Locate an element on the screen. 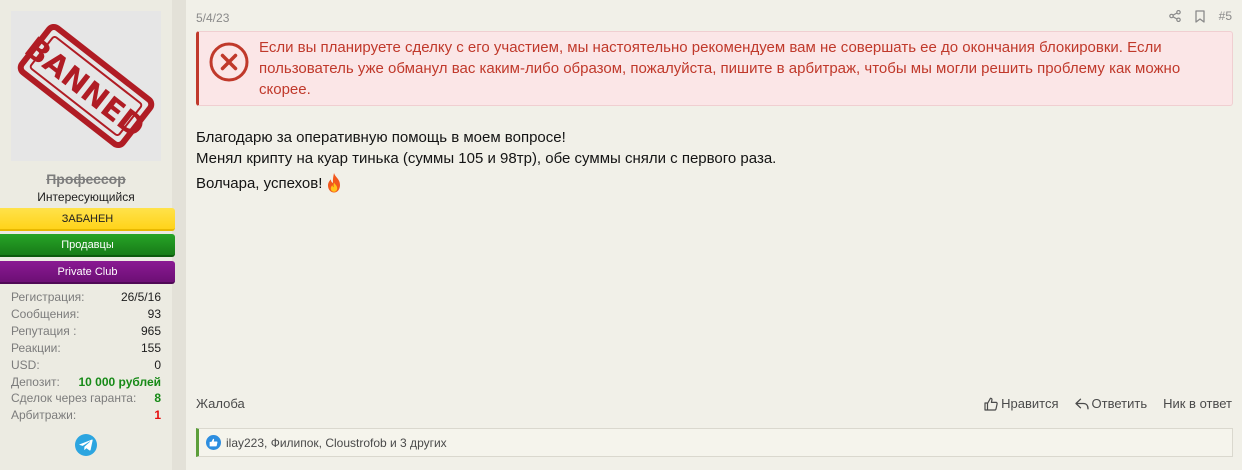  stat-arbitrage: Арбитражи: 1 is located at coordinates (86, 415).